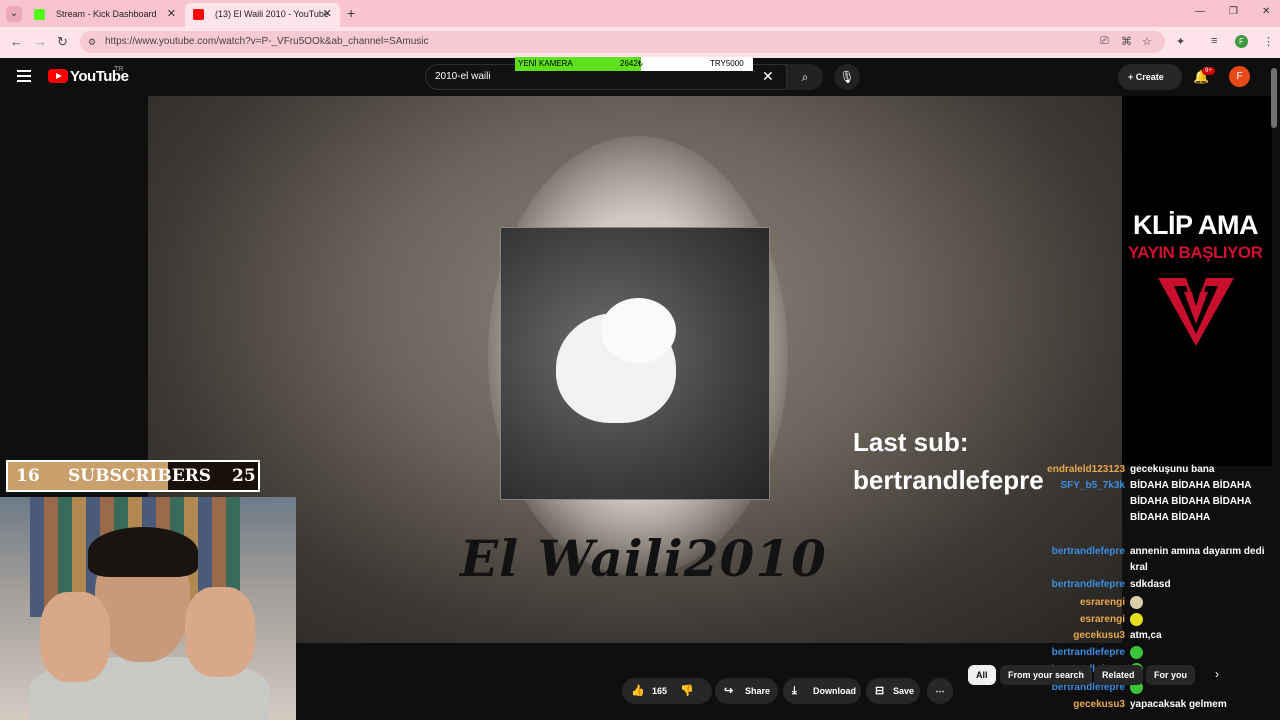 The height and width of the screenshot is (720, 1280). I want to click on search-icon: ⌕, so click(805, 77).